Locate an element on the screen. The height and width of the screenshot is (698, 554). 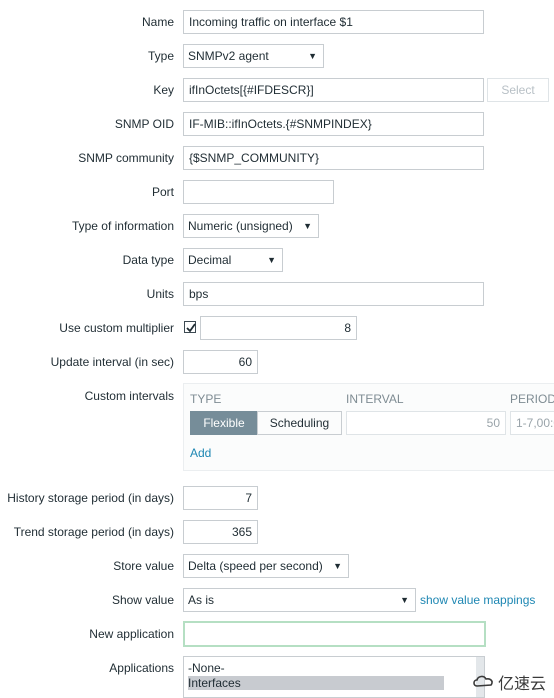
list-item-selected: Interfaces is located at coordinates (316, 683).